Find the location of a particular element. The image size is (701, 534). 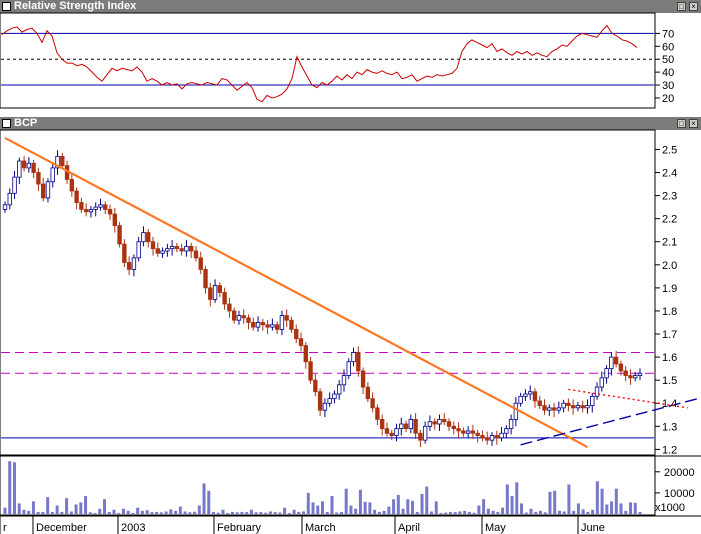

price-tick-label: 1.8 is located at coordinates (669, 312).